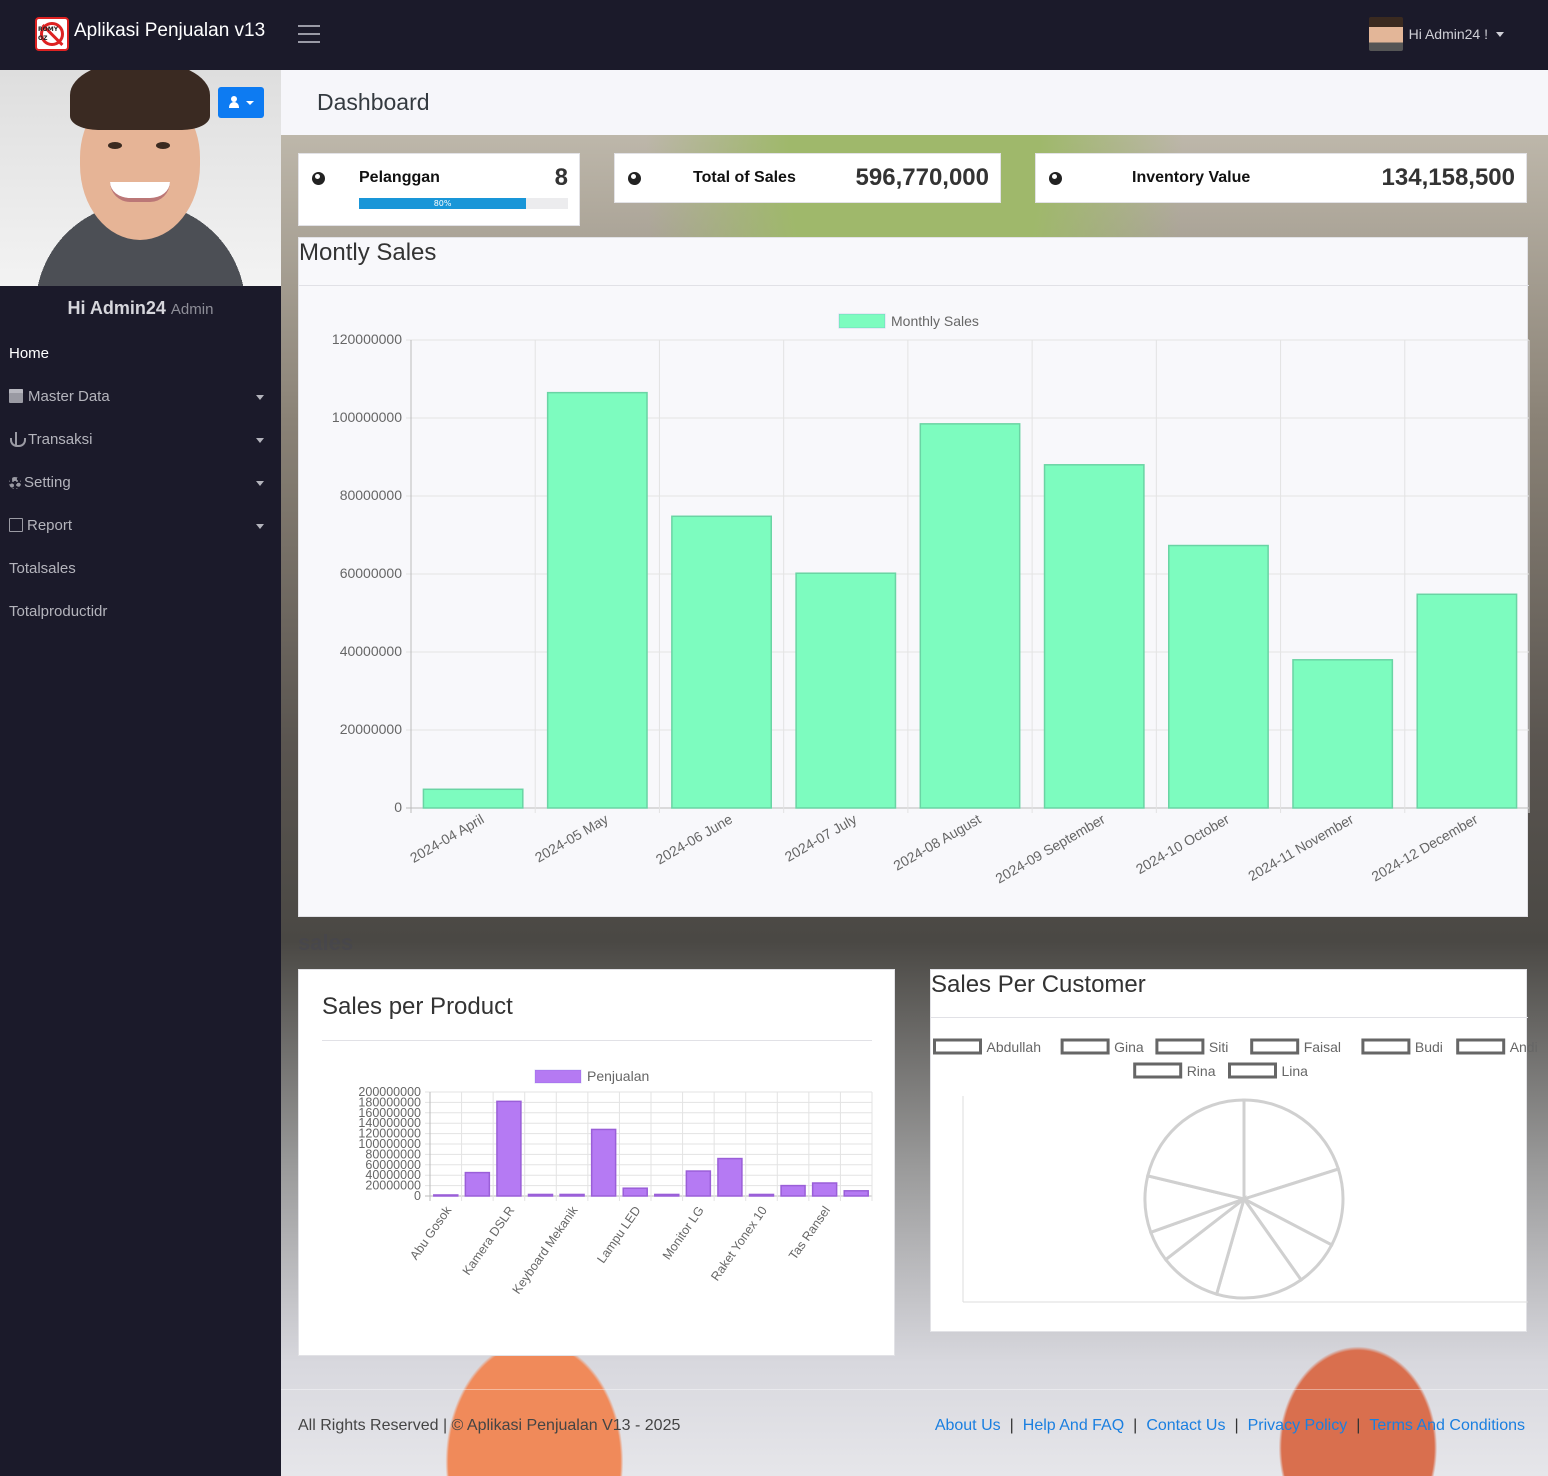  What do you see at coordinates (937, 842) in the screenshot?
I see `x-tick-label: 2024-08 August` at bounding box center [937, 842].